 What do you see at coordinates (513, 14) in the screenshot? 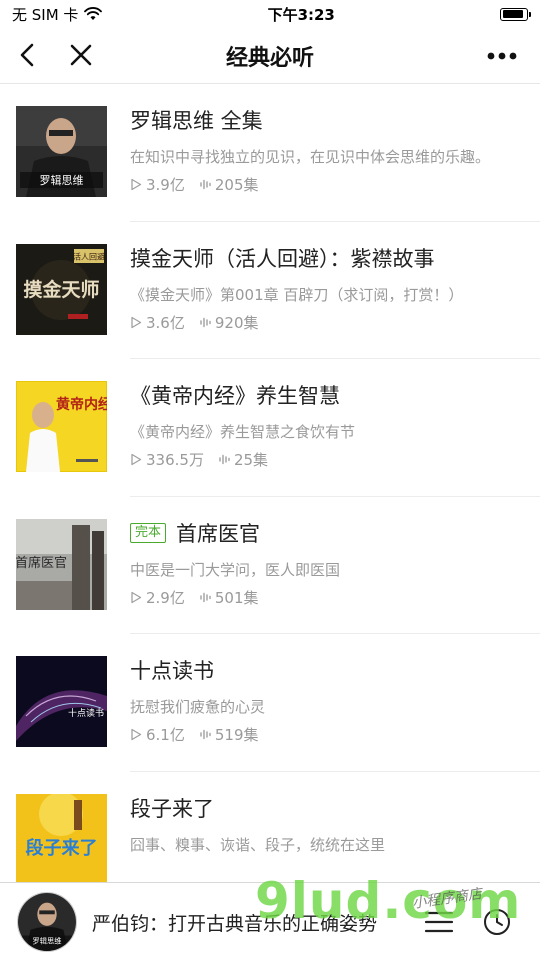
I see `battery-fill` at bounding box center [513, 14].